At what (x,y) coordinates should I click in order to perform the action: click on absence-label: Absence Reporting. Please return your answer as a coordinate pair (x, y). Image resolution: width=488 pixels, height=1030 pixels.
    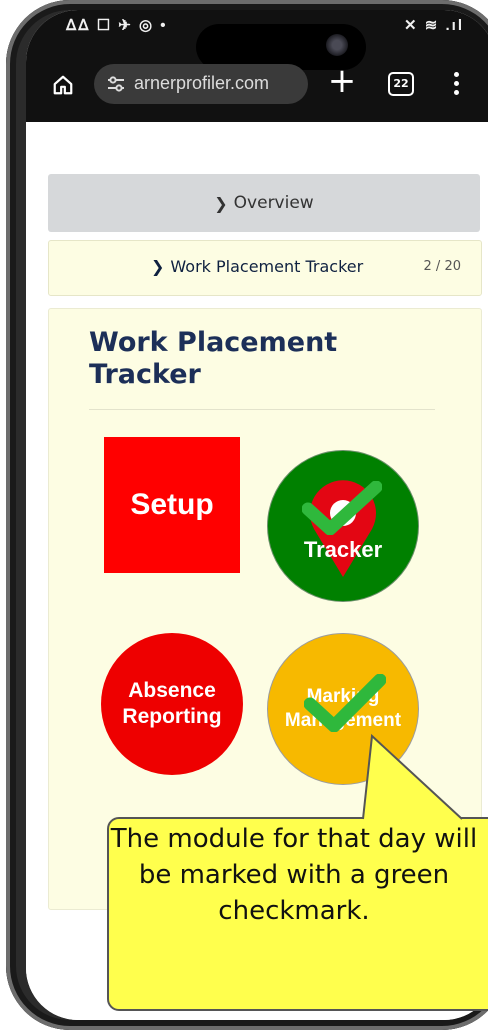
    Looking at the image, I should click on (172, 703).